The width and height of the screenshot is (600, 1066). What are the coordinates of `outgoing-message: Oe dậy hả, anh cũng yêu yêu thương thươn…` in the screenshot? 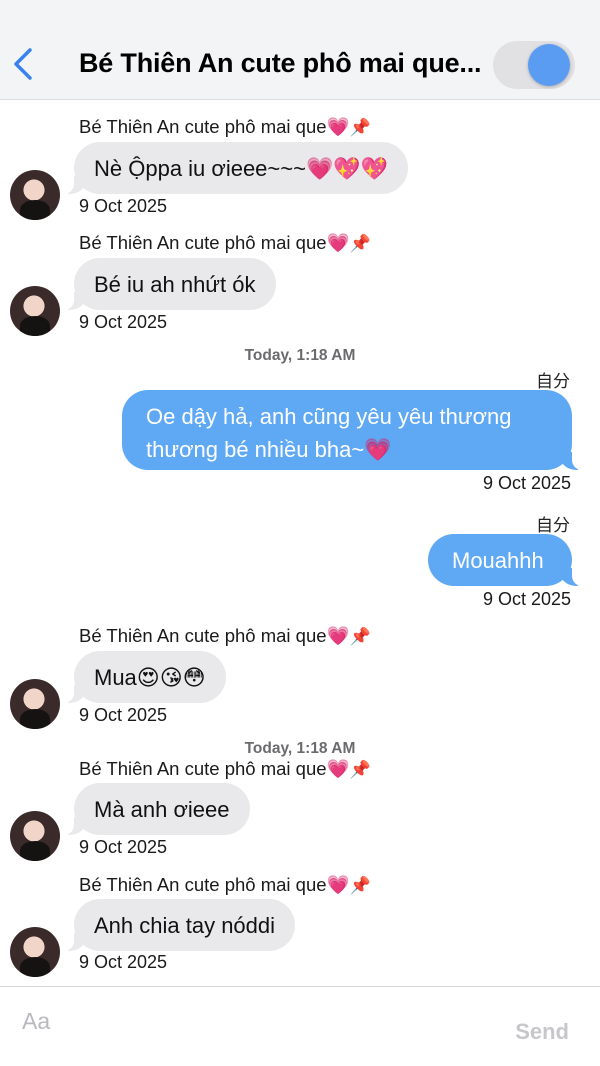 It's located at (352, 430).